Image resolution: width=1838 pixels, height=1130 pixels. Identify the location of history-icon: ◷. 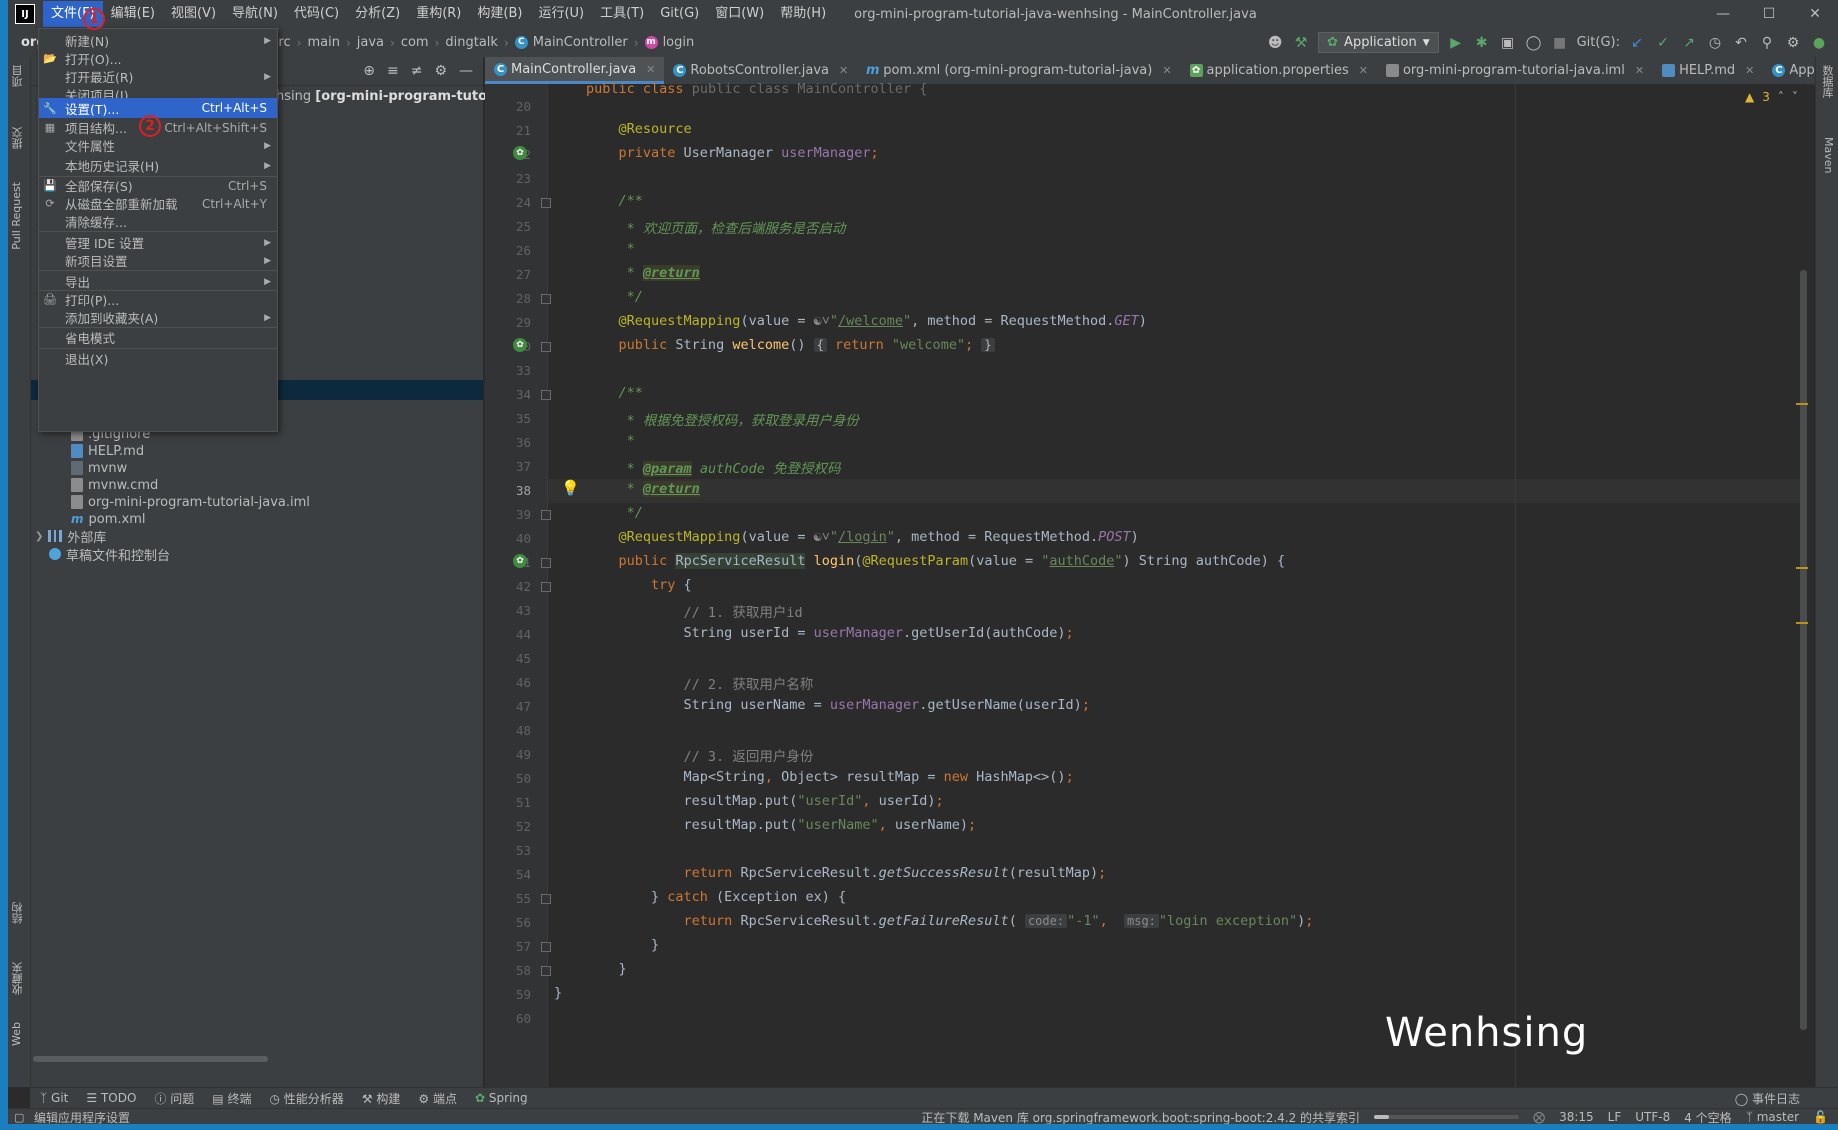
(1715, 43).